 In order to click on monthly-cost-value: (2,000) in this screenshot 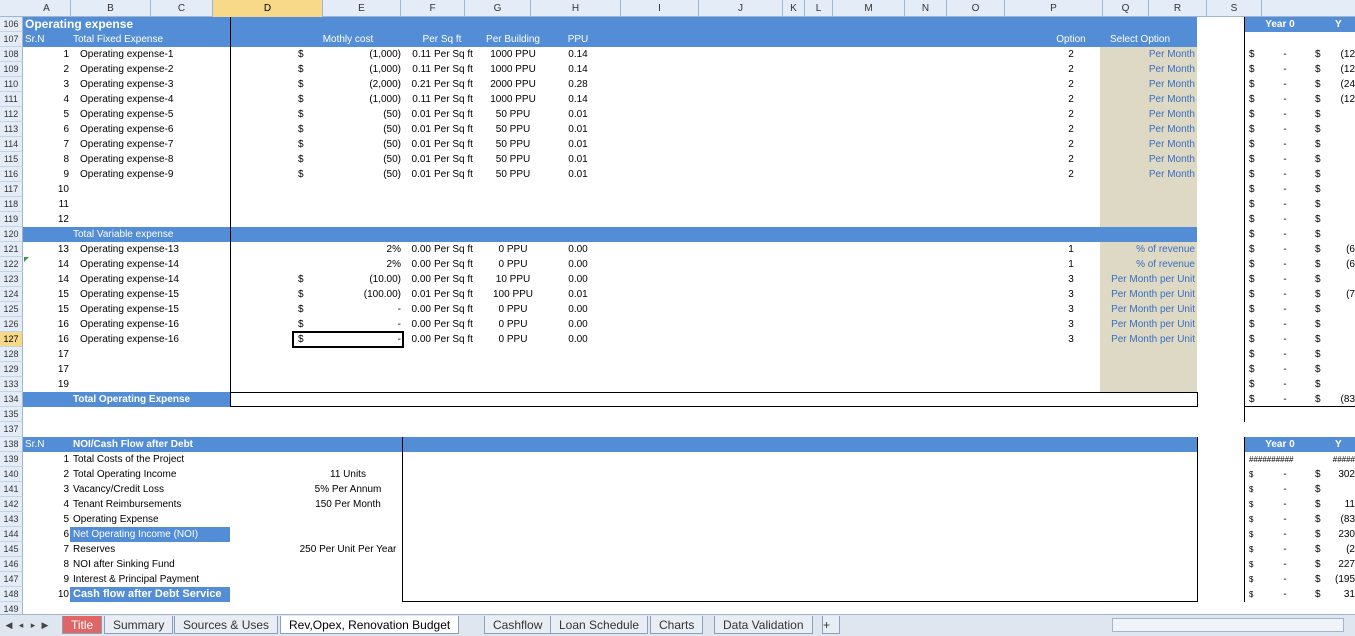, I will do `click(359, 84)`.